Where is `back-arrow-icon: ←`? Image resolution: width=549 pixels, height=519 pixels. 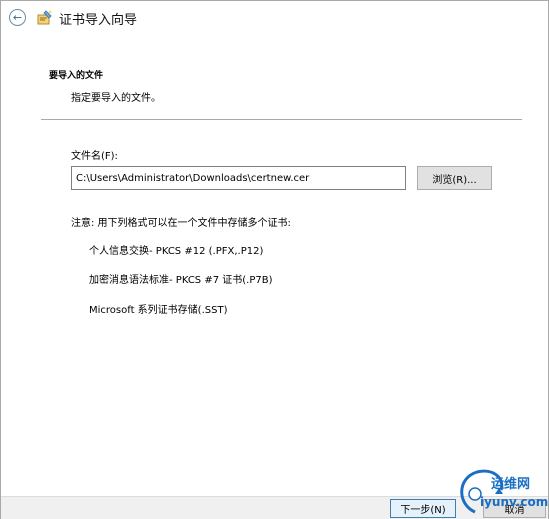
back-arrow-icon: ← is located at coordinates (17, 17).